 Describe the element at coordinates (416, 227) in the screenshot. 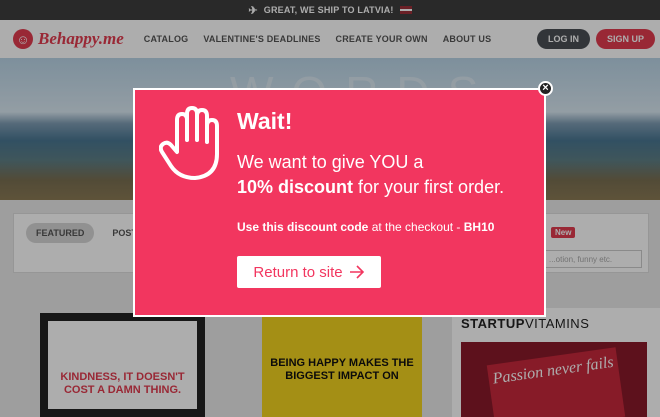

I see `code-mid: at the checkout -` at that location.